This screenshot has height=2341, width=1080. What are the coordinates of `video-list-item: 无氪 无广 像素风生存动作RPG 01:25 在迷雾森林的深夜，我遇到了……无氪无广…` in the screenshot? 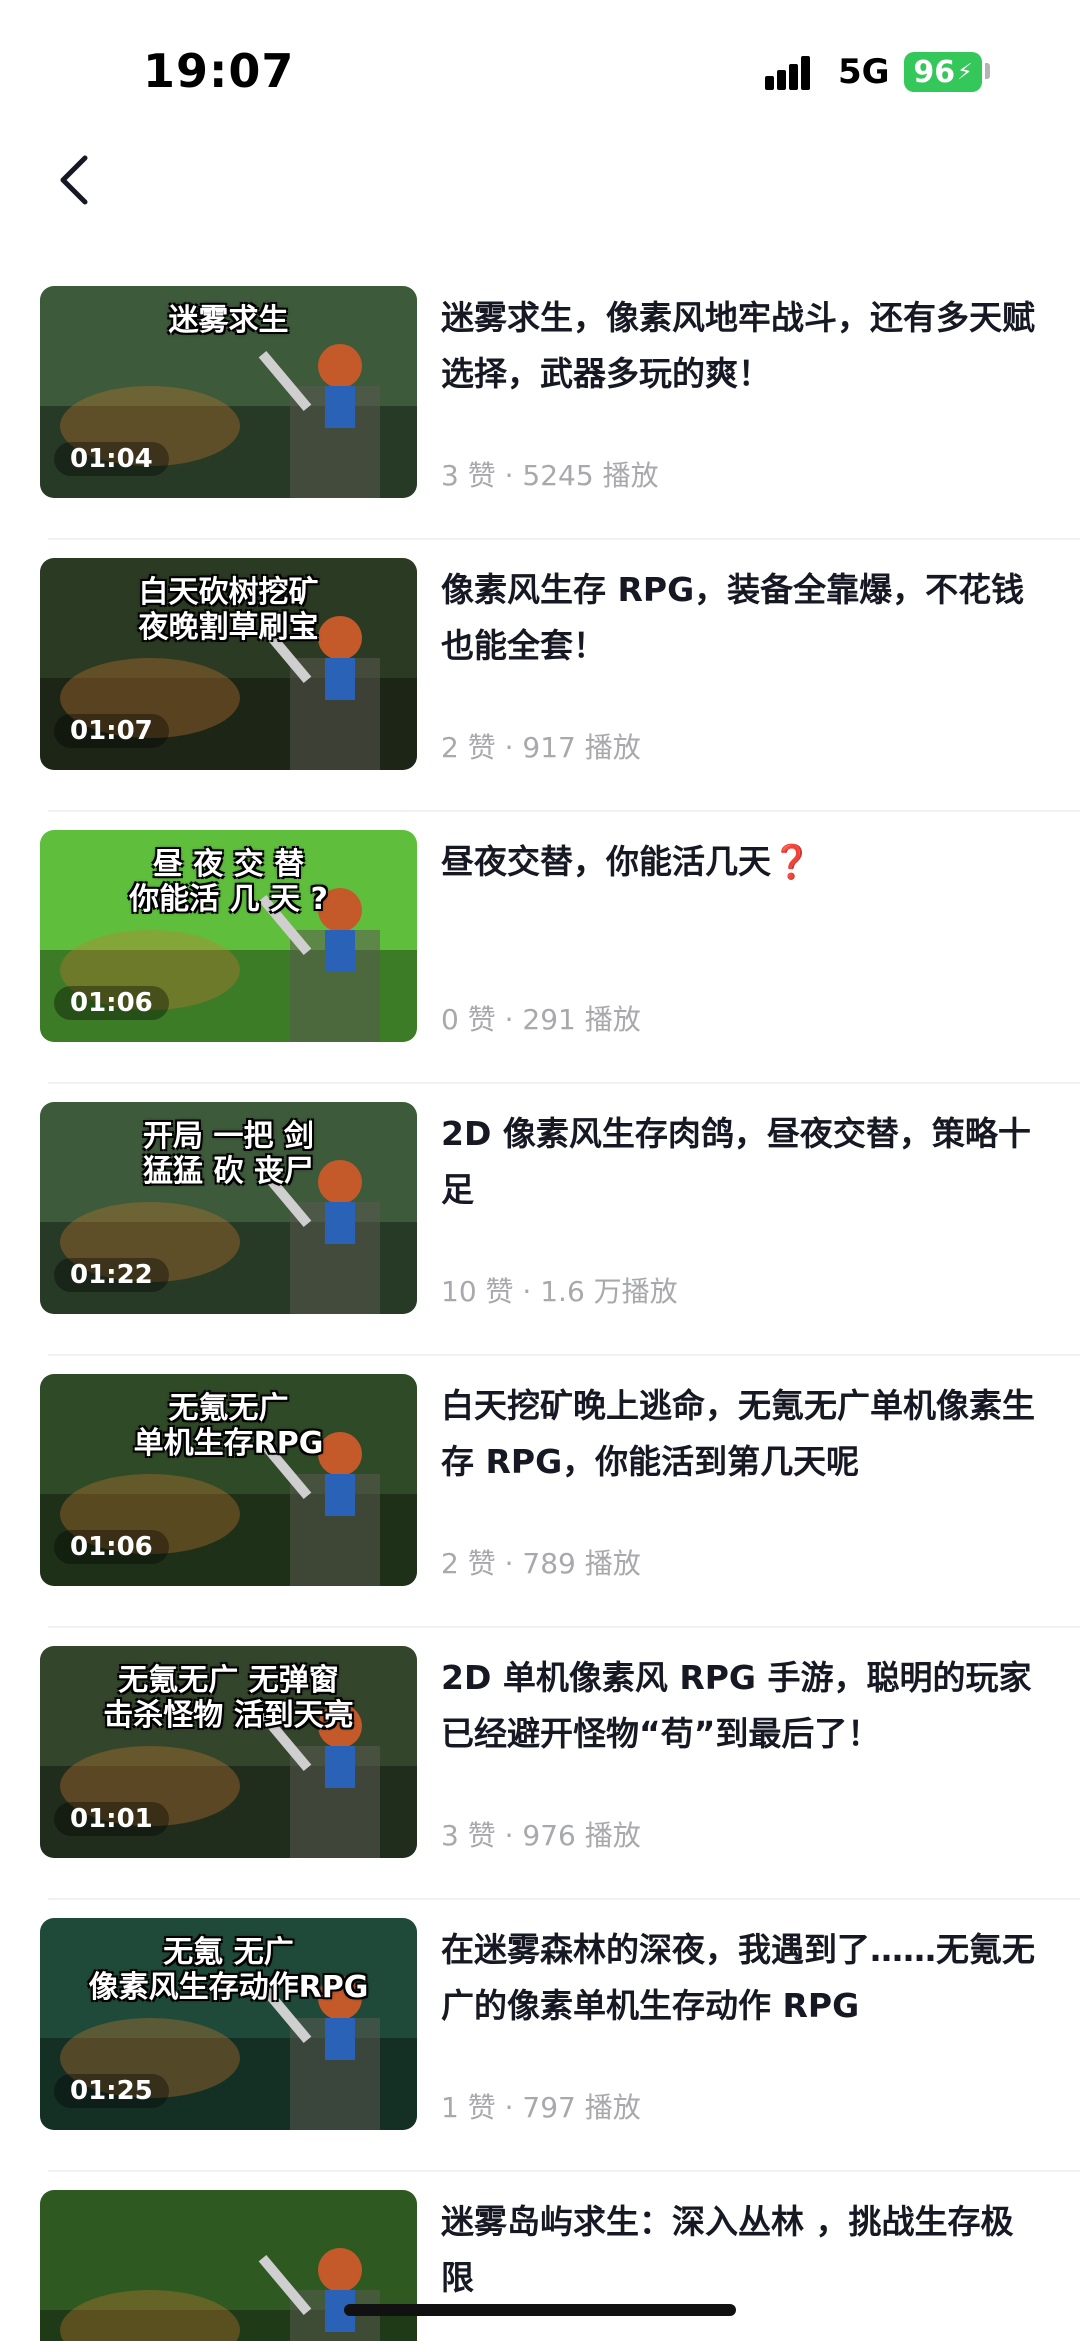 It's located at (540, 2036).